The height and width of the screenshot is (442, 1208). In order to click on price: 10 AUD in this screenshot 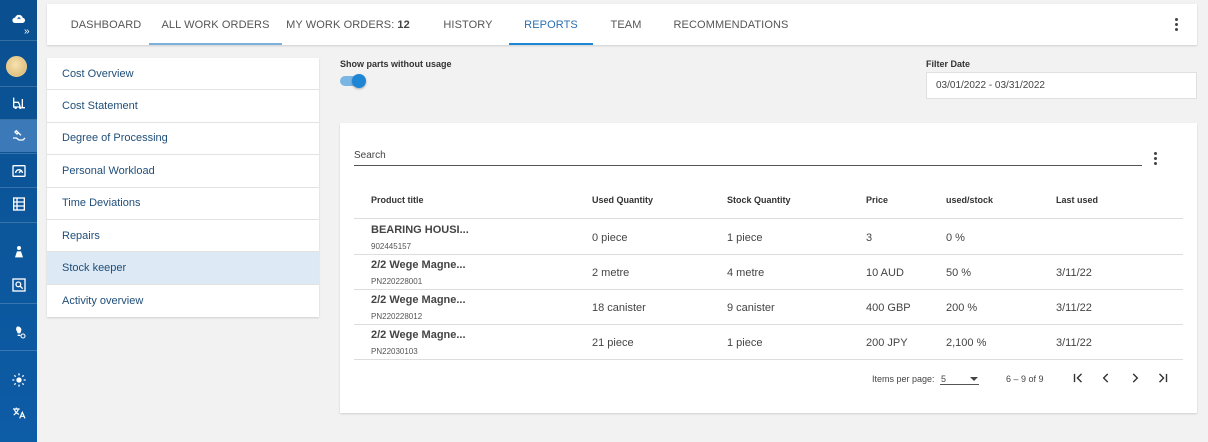, I will do `click(885, 273)`.